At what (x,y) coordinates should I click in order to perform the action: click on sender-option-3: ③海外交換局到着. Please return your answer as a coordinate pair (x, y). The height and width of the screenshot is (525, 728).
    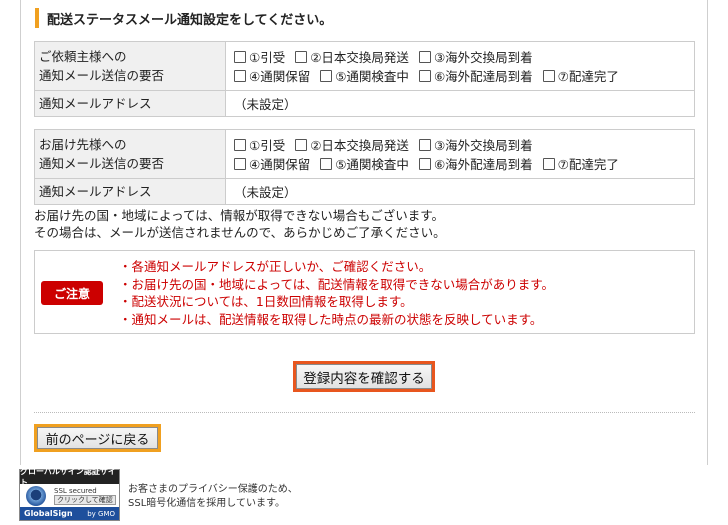
    Looking at the image, I should click on (475, 56).